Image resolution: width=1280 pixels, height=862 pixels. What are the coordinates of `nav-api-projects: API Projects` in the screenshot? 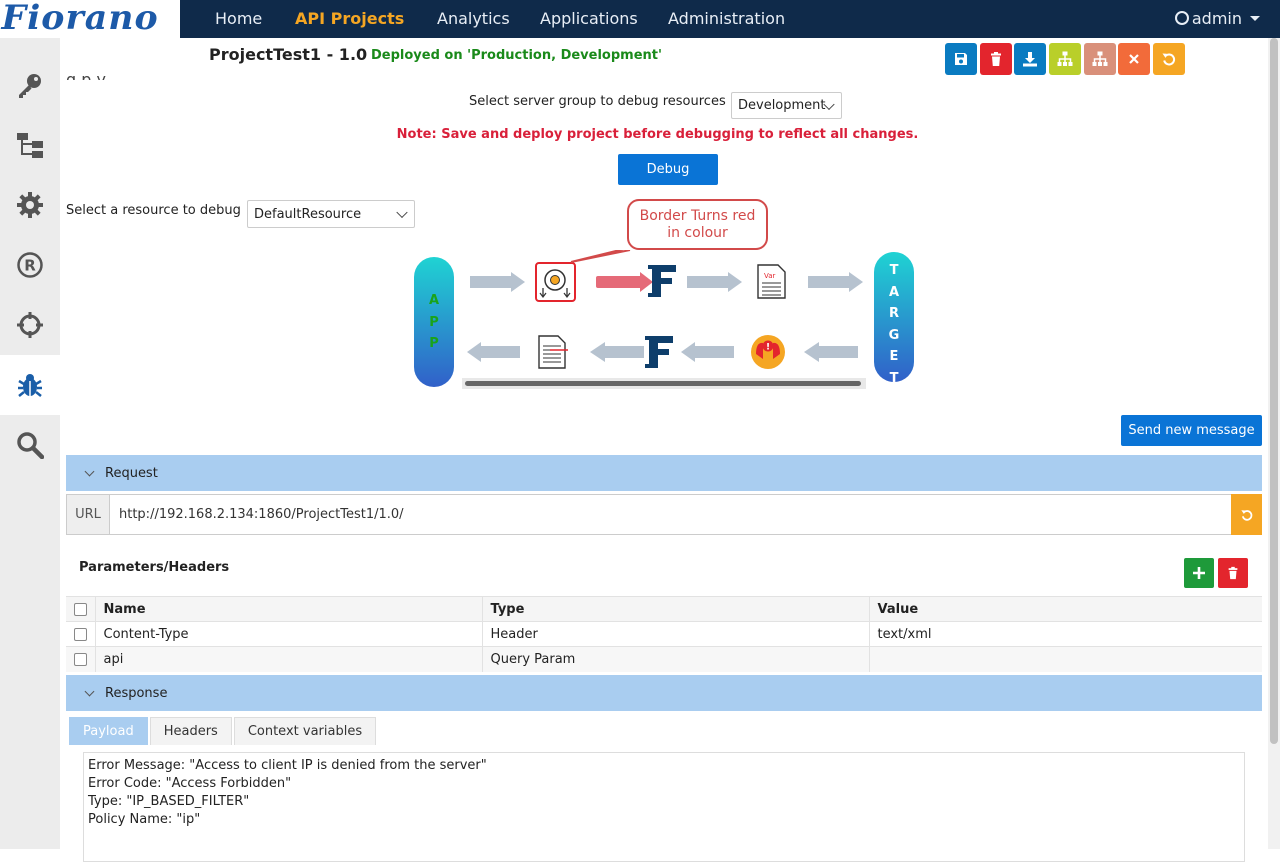 It's located at (349, 18).